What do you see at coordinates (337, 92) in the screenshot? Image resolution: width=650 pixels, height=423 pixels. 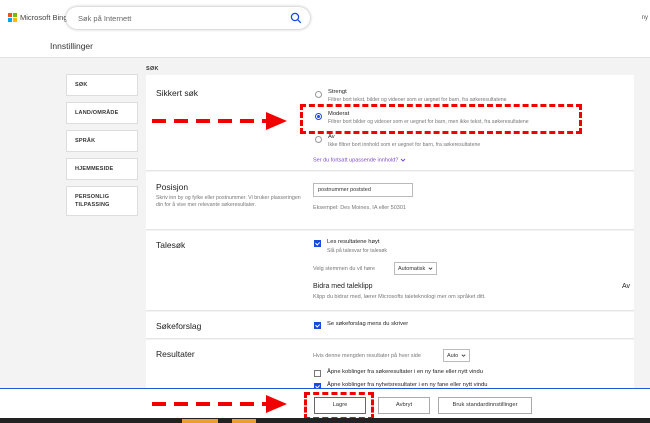 I see `option-strict-label: Strengt` at bounding box center [337, 92].